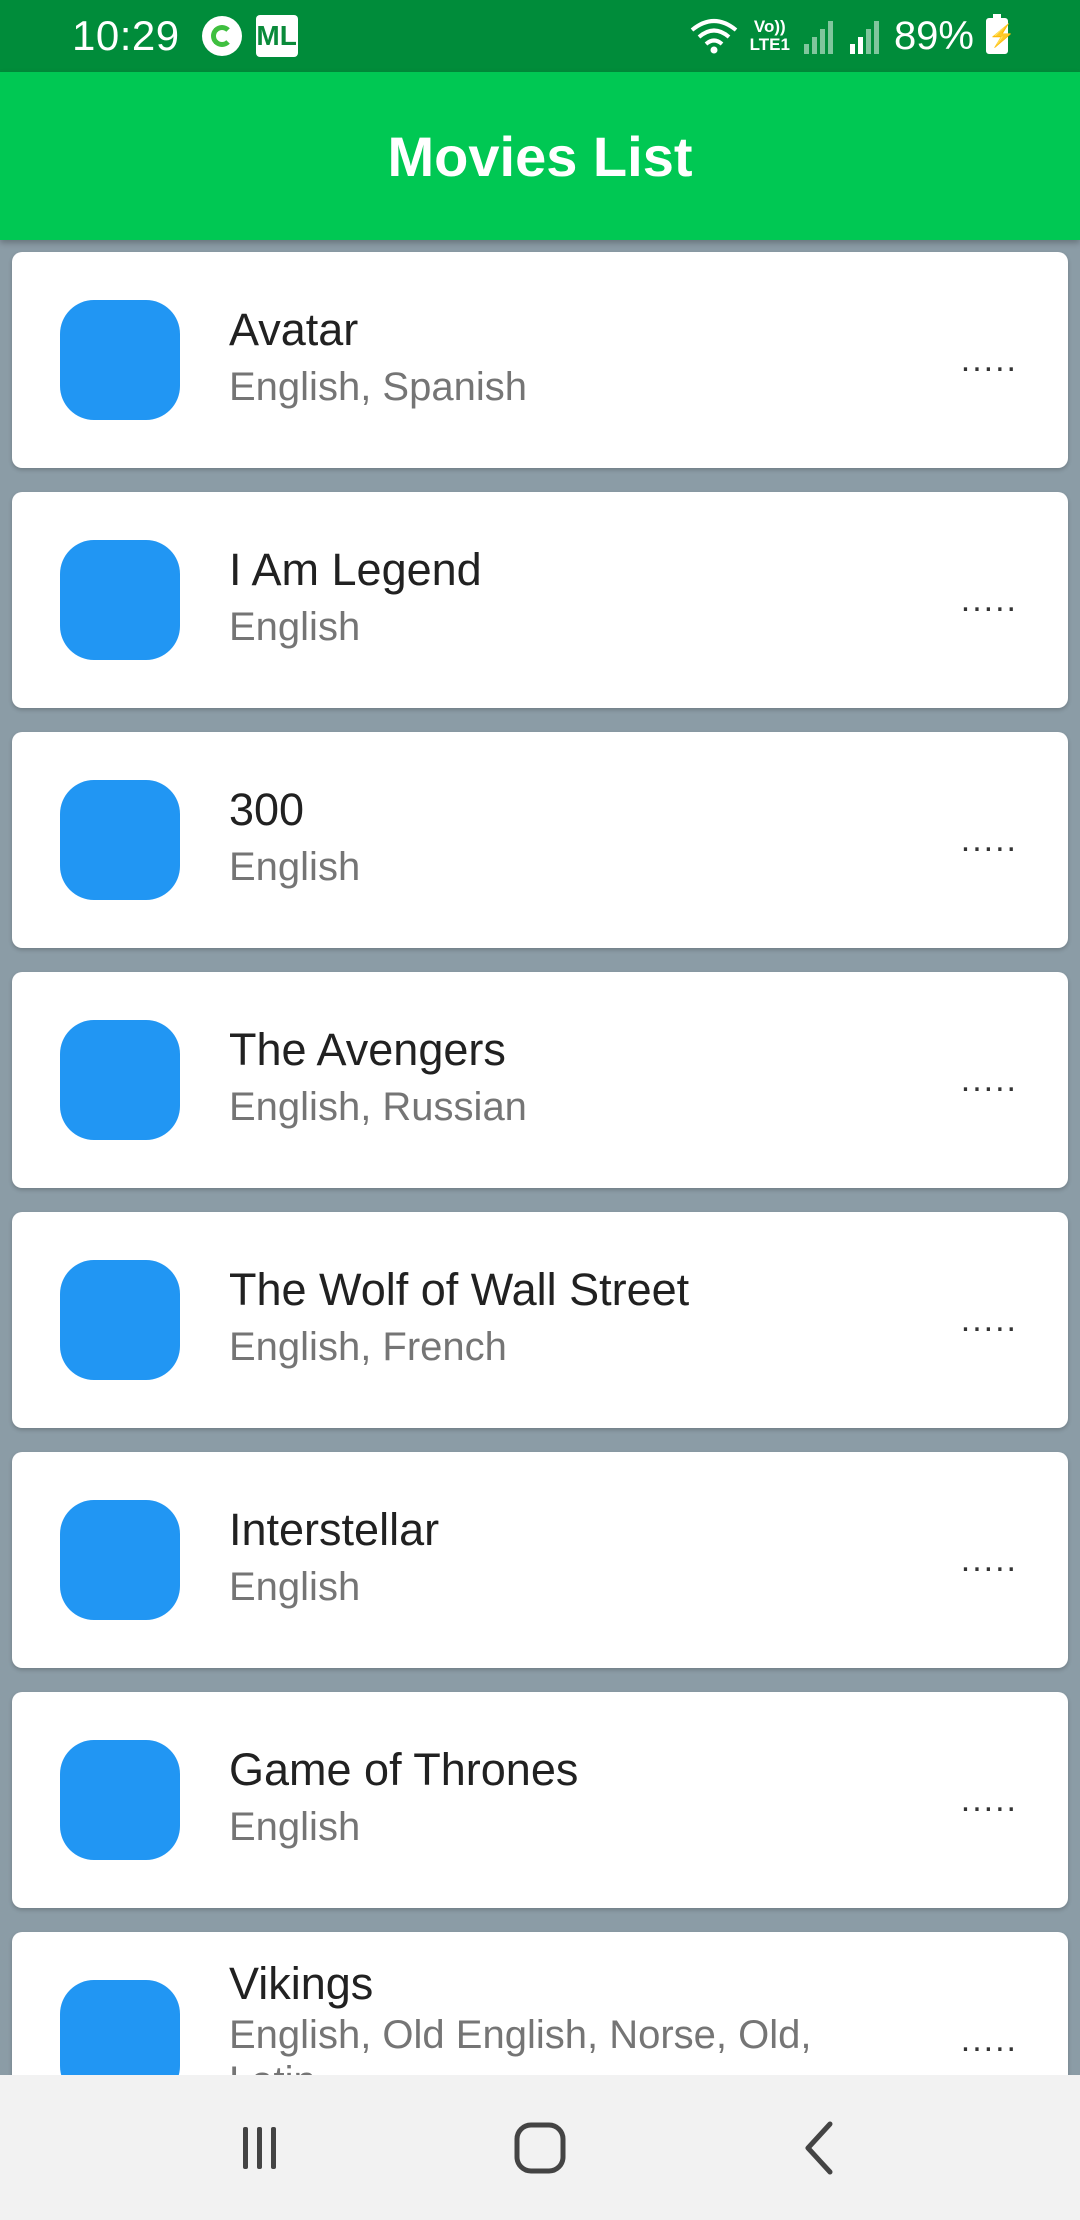 Image resolution: width=1080 pixels, height=2220 pixels. What do you see at coordinates (294, 329) in the screenshot?
I see `movie-title: Avatar` at bounding box center [294, 329].